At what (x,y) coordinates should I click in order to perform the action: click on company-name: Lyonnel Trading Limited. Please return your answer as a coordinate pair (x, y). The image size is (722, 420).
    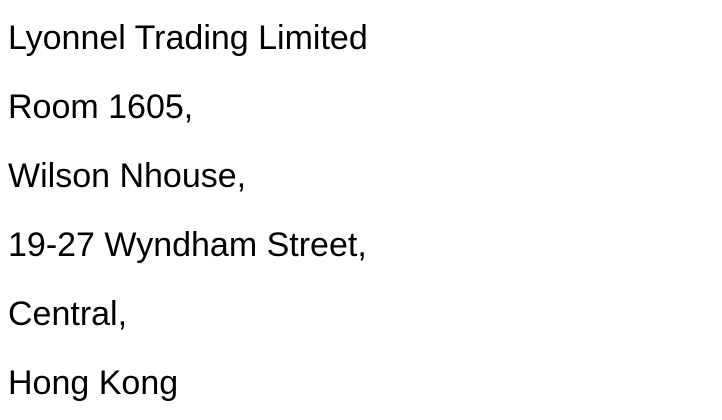
    Looking at the image, I should click on (188, 38).